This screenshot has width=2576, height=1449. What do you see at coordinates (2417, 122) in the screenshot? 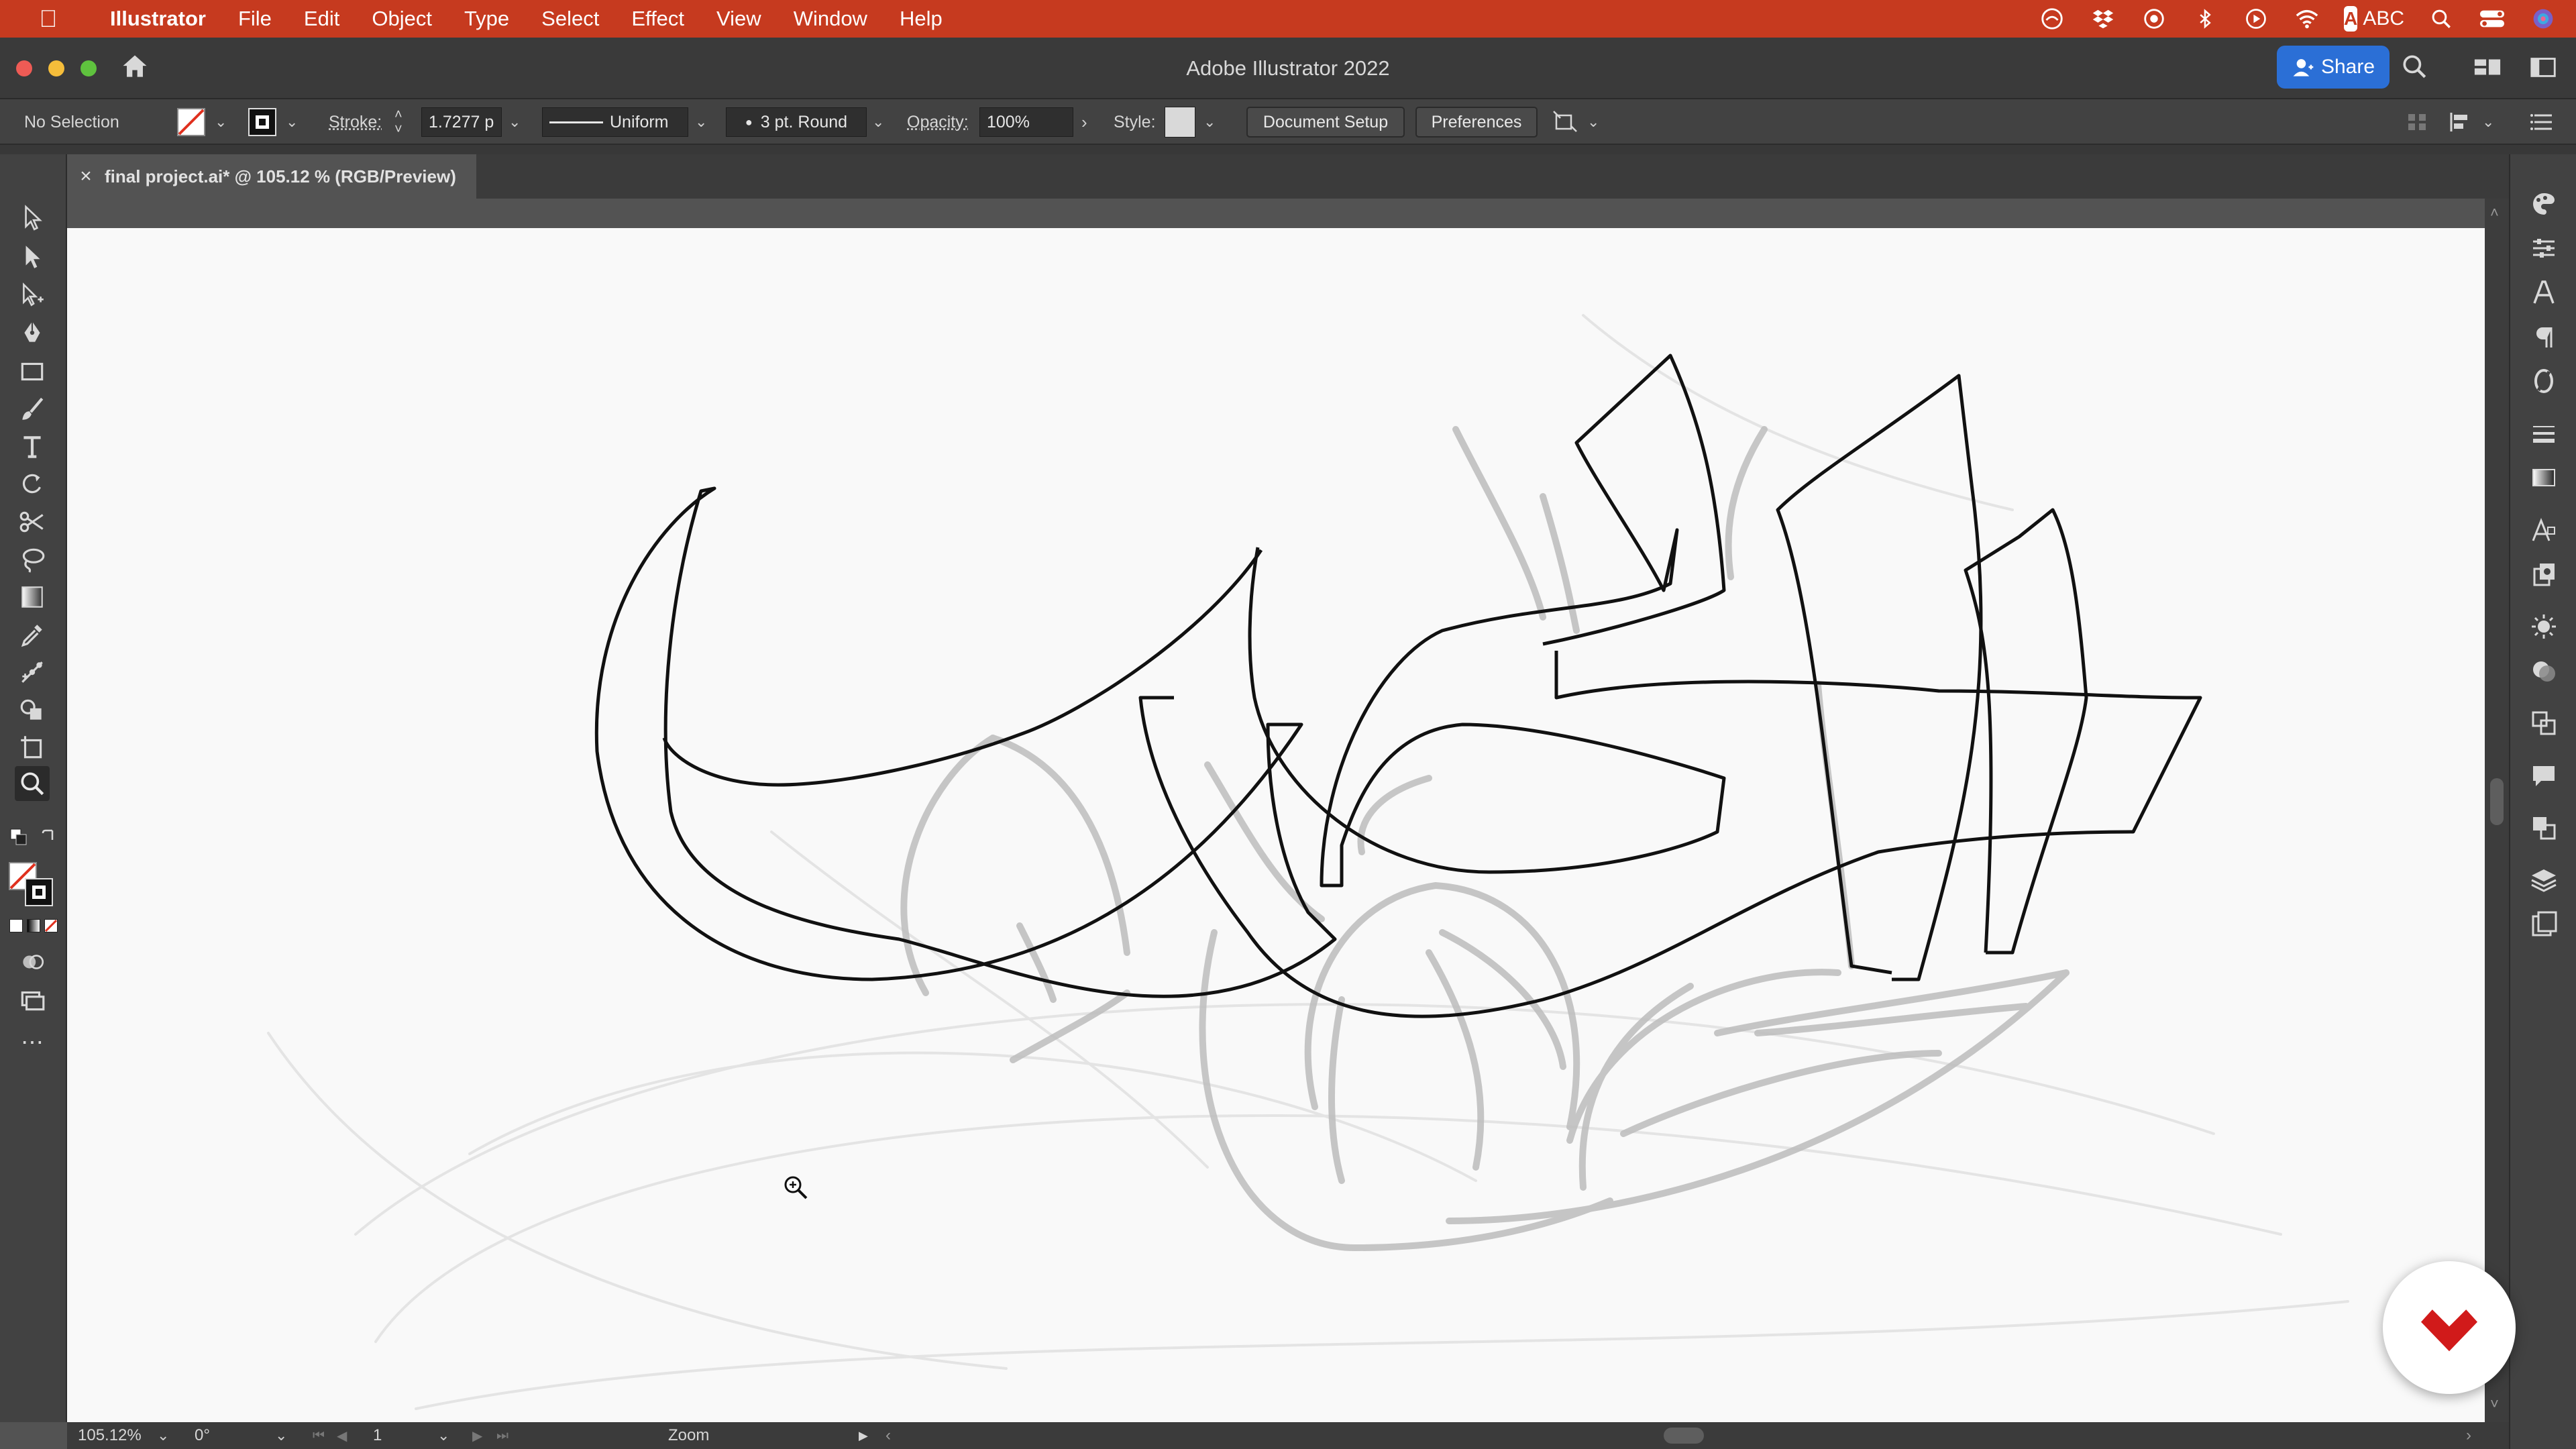
I see `align-panel-icon` at bounding box center [2417, 122].